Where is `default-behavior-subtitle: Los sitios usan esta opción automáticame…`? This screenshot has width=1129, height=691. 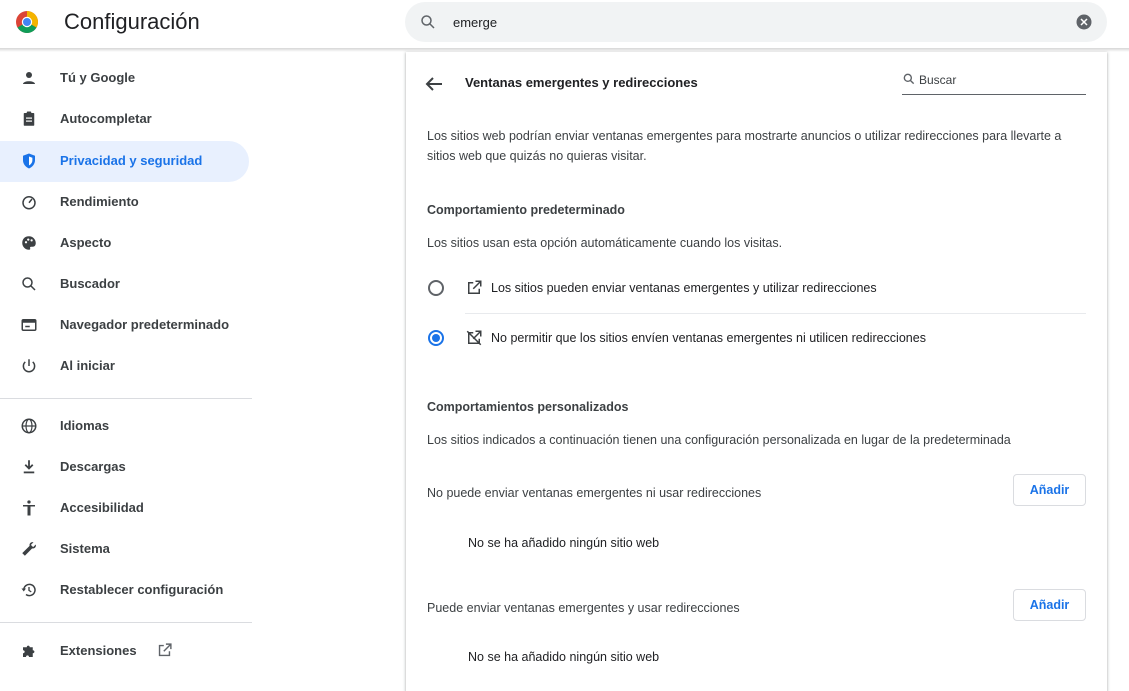
default-behavior-subtitle: Los sitios usan esta opción automáticame… is located at coordinates (605, 243).